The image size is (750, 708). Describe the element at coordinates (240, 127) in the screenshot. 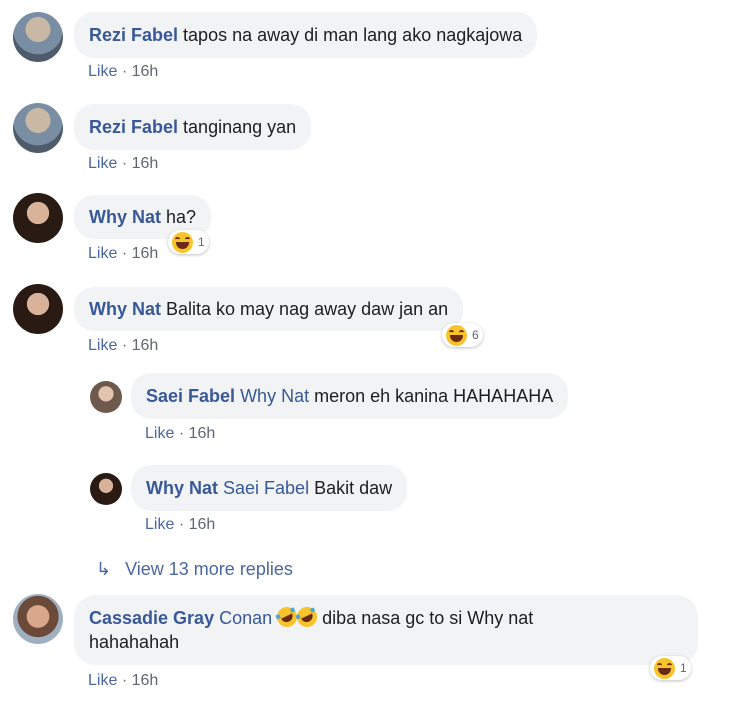

I see `comment-text: tanginang yan` at that location.